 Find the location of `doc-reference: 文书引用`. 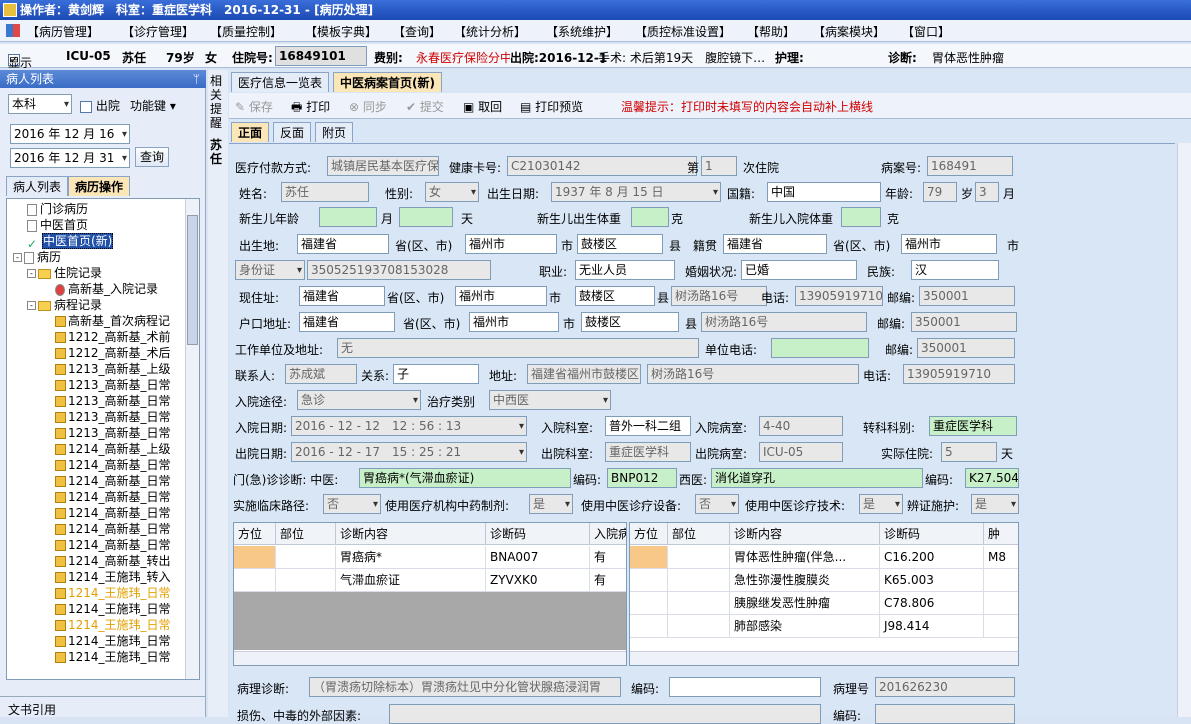

doc-reference: 文书引用 is located at coordinates (103, 706).